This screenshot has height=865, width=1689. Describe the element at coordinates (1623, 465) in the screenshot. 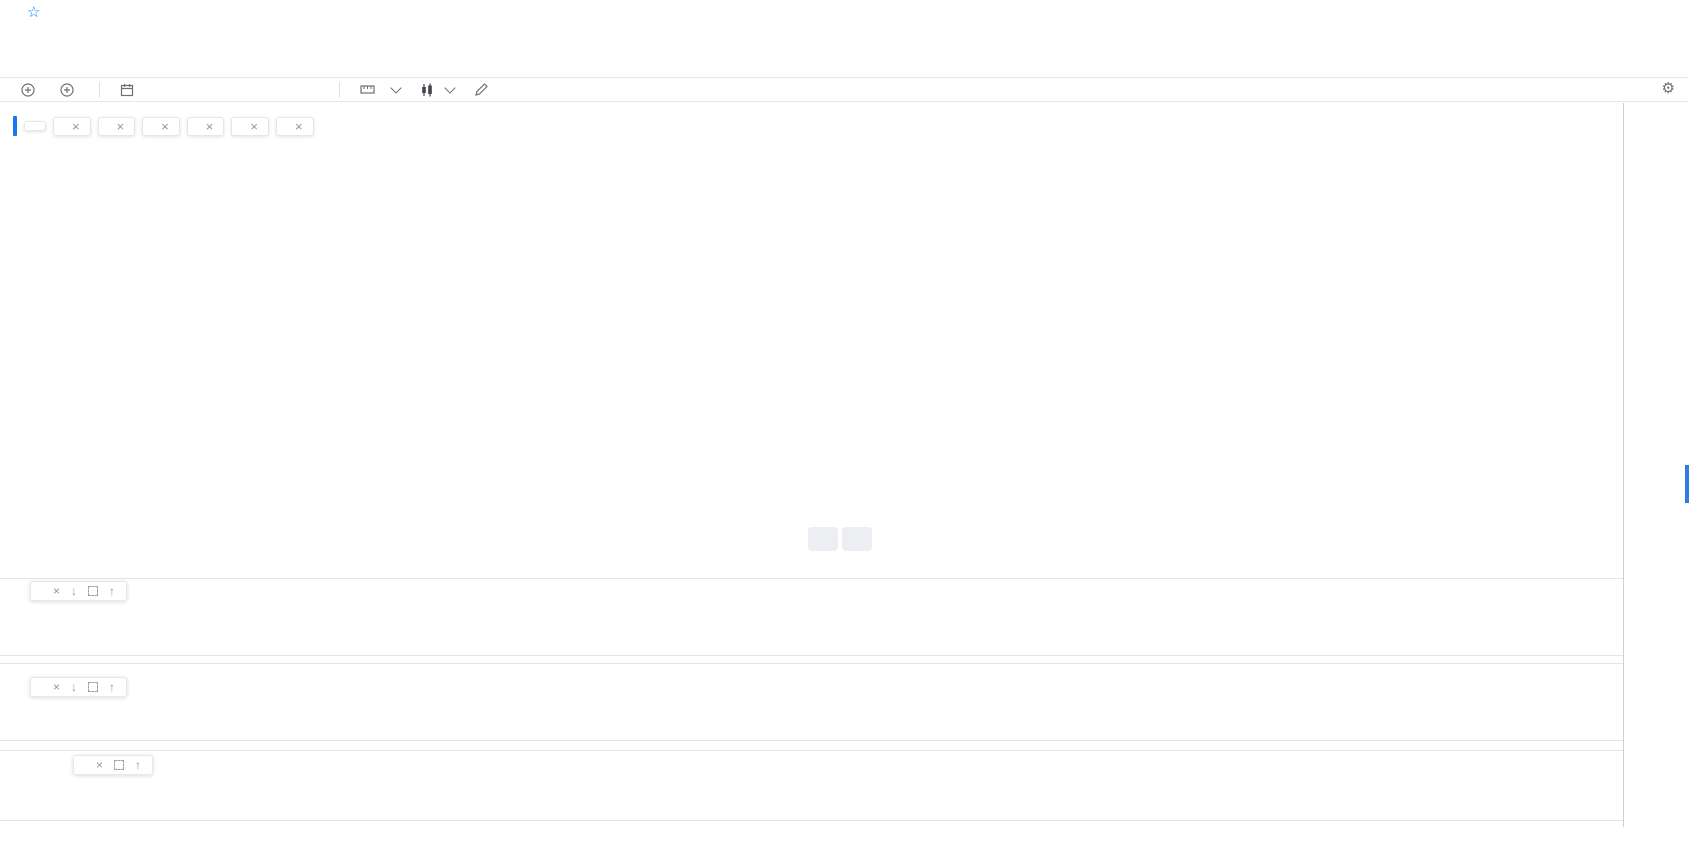

I see `price-axis-line` at that location.